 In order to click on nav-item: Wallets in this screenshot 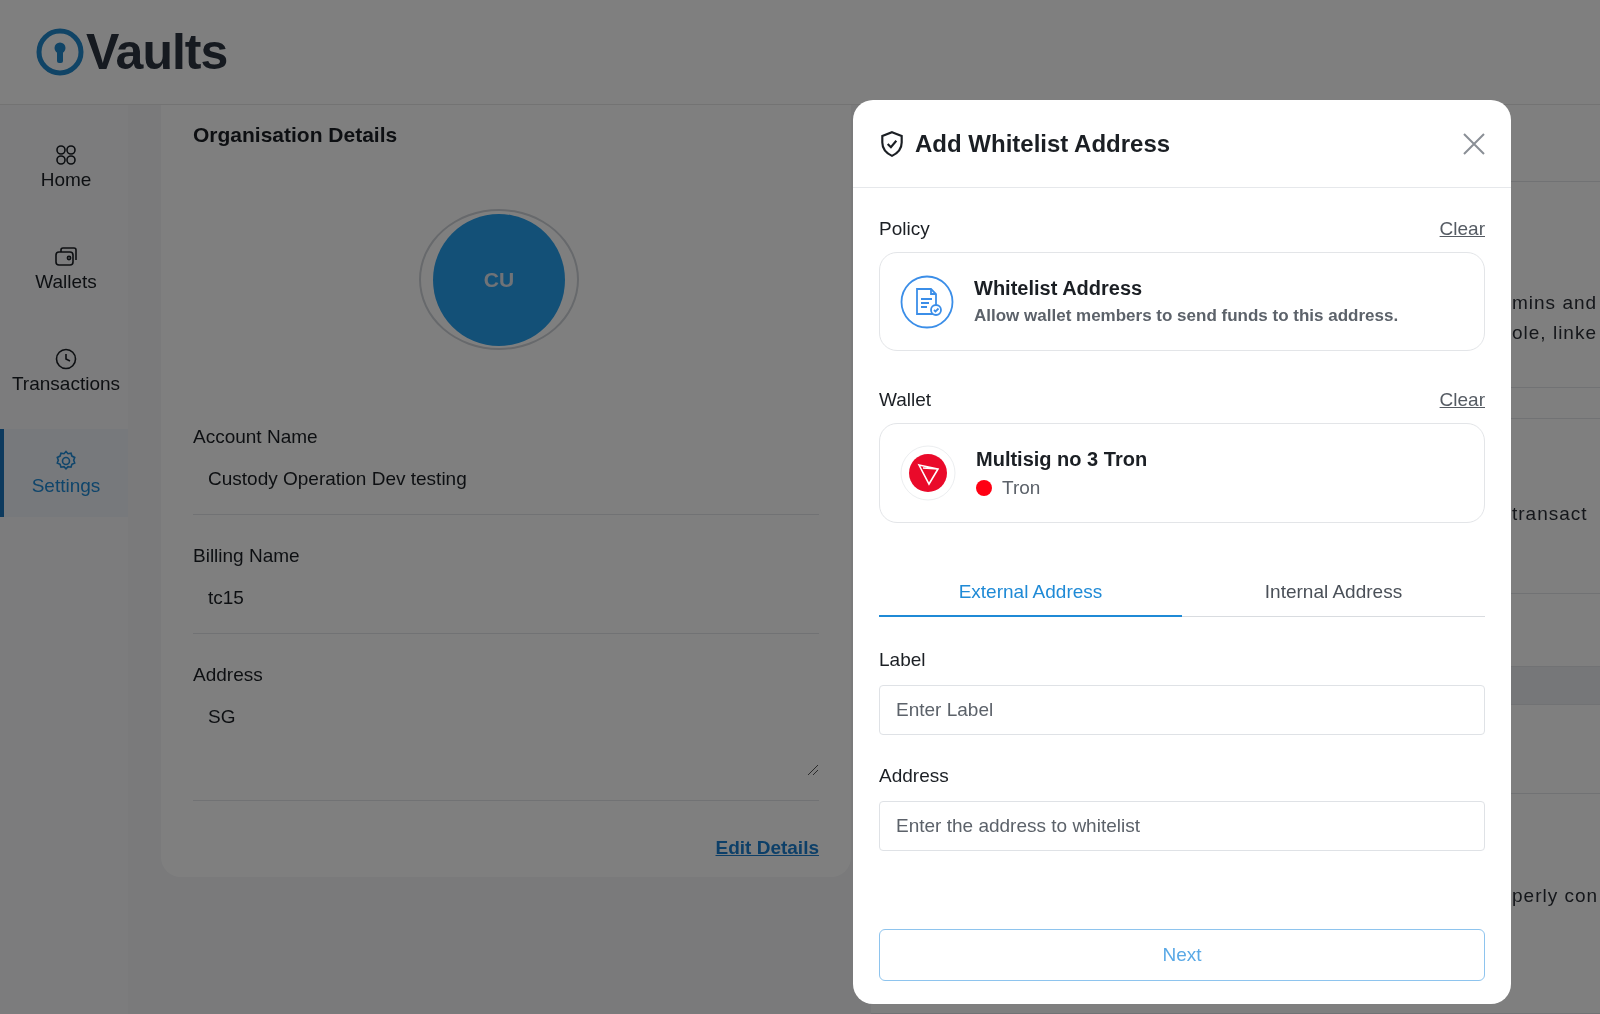, I will do `click(64, 269)`.